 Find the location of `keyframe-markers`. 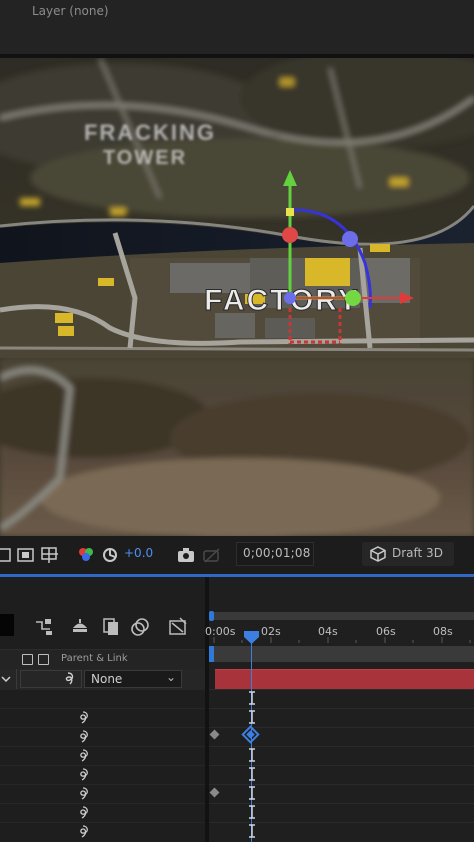

keyframe-markers is located at coordinates (239, 762).